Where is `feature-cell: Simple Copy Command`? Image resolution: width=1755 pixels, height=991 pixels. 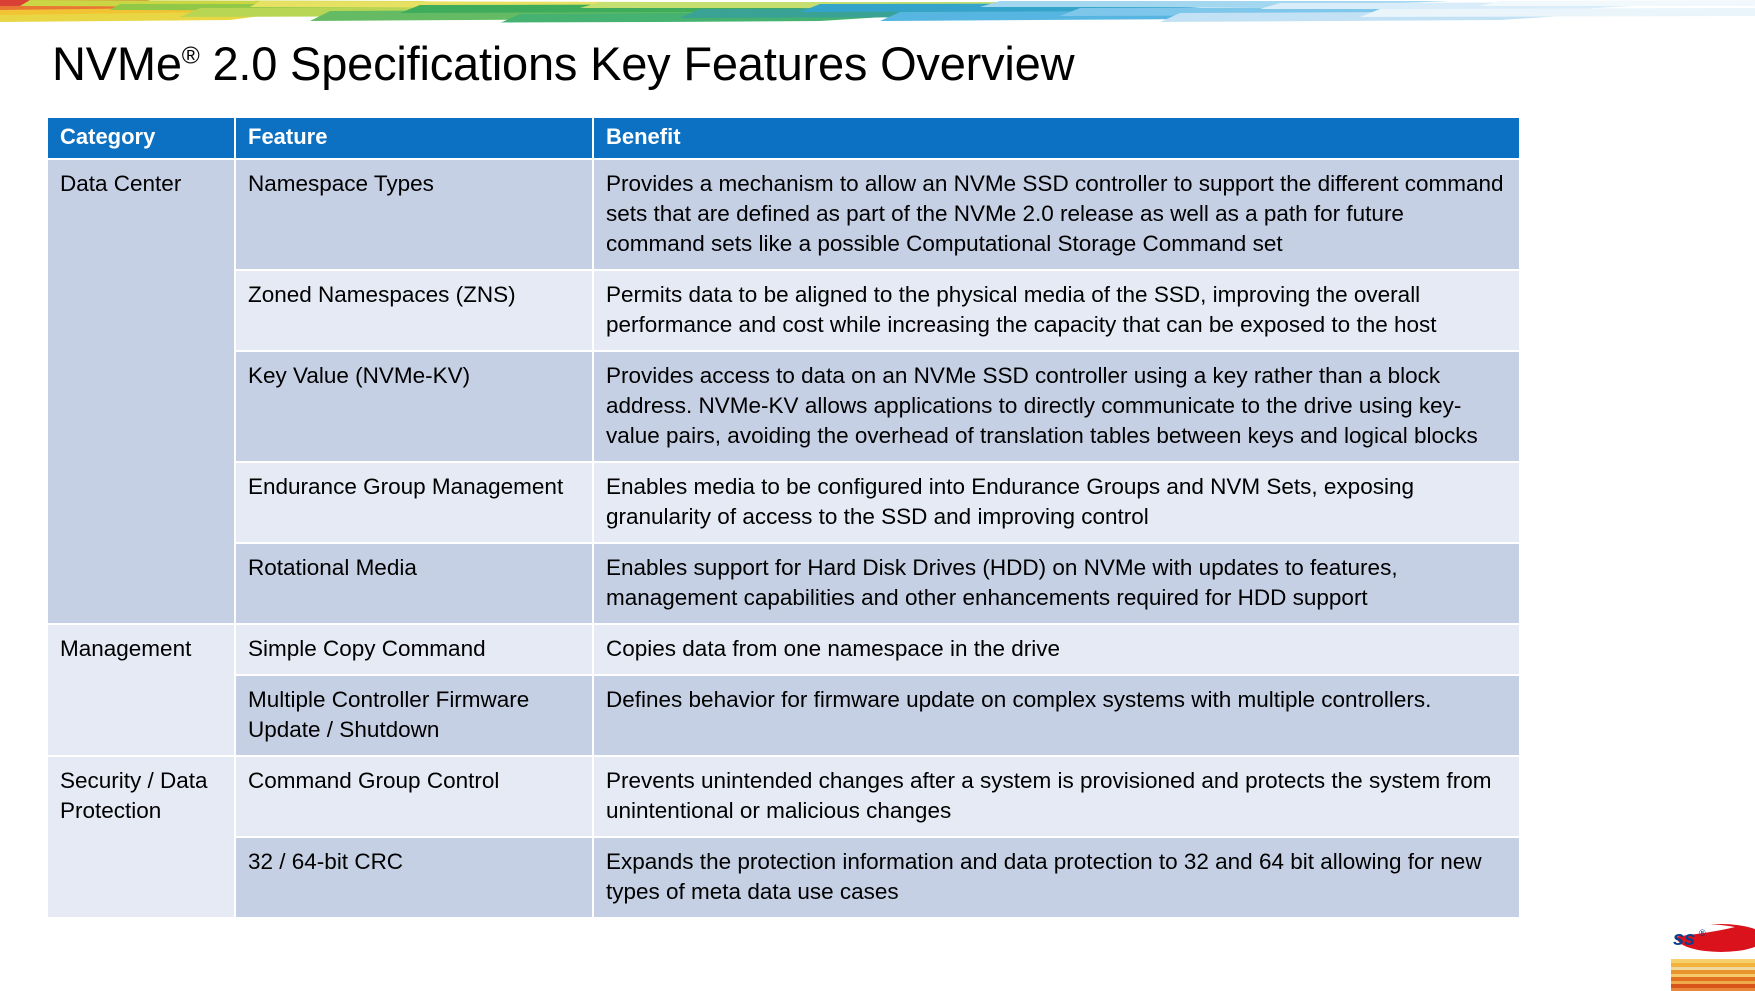
feature-cell: Simple Copy Command is located at coordinates (414, 649).